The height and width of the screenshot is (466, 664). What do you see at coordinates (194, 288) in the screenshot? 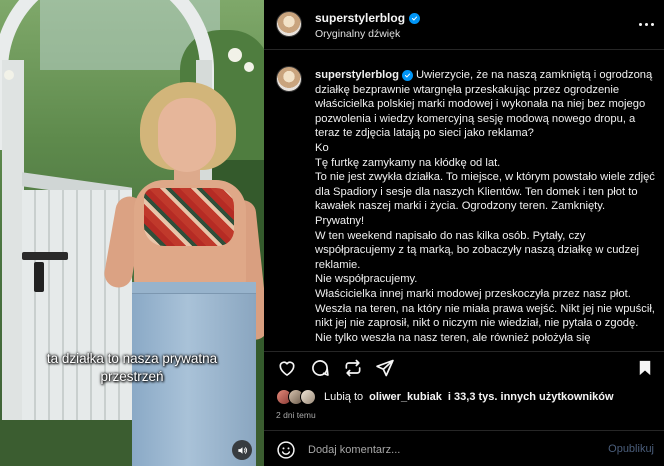
I see `jeans-waistband` at bounding box center [194, 288].